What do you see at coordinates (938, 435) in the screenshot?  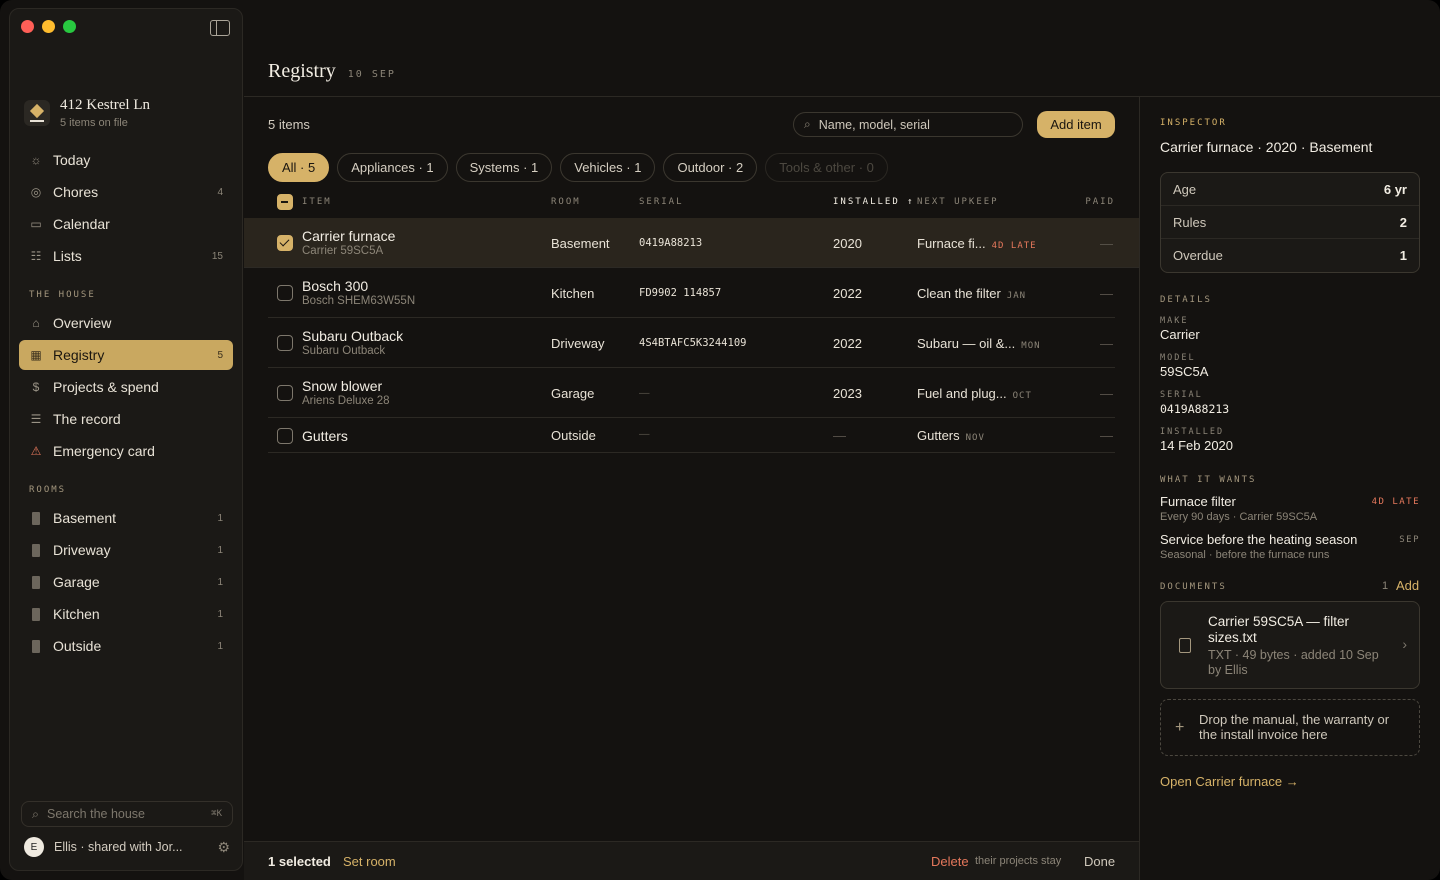 I see `upkeep-text: Gutters` at bounding box center [938, 435].